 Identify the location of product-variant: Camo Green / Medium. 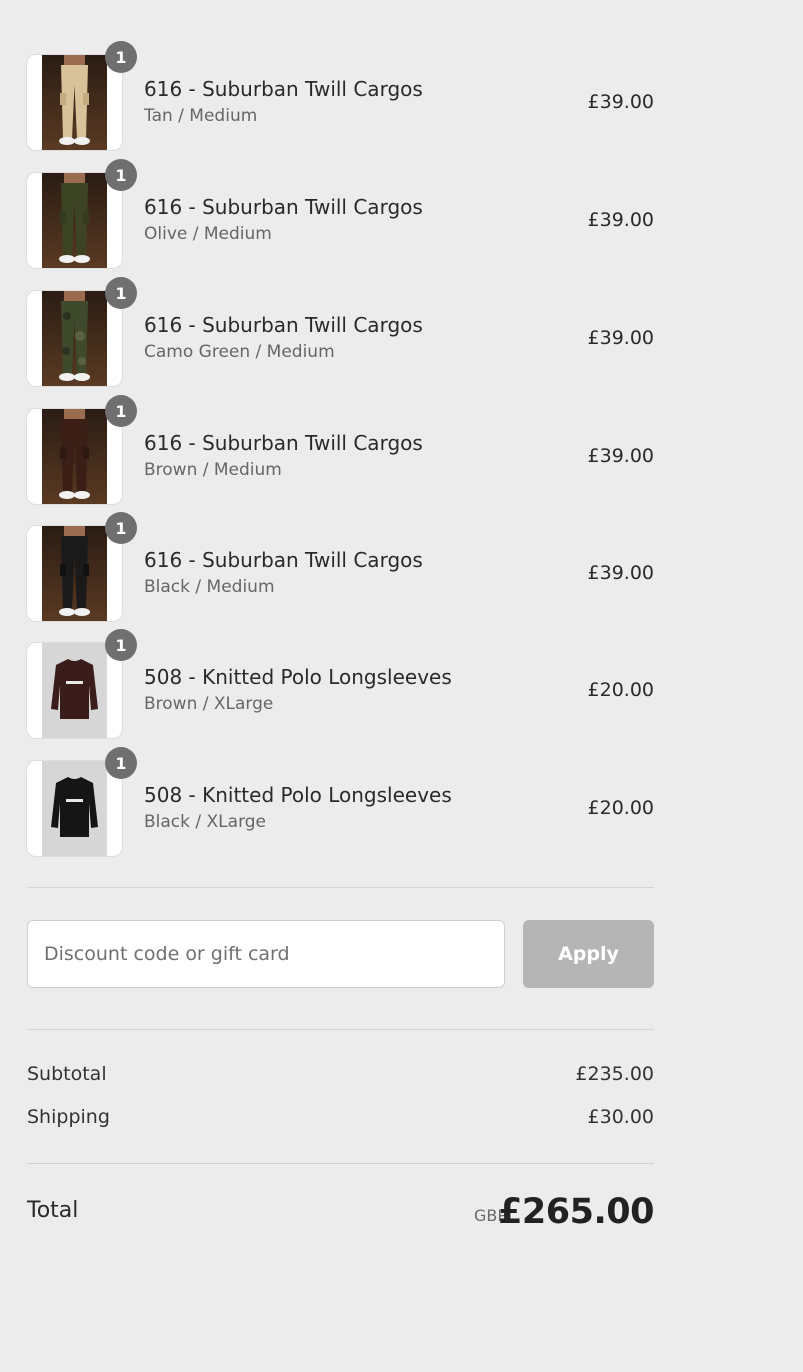
(239, 352).